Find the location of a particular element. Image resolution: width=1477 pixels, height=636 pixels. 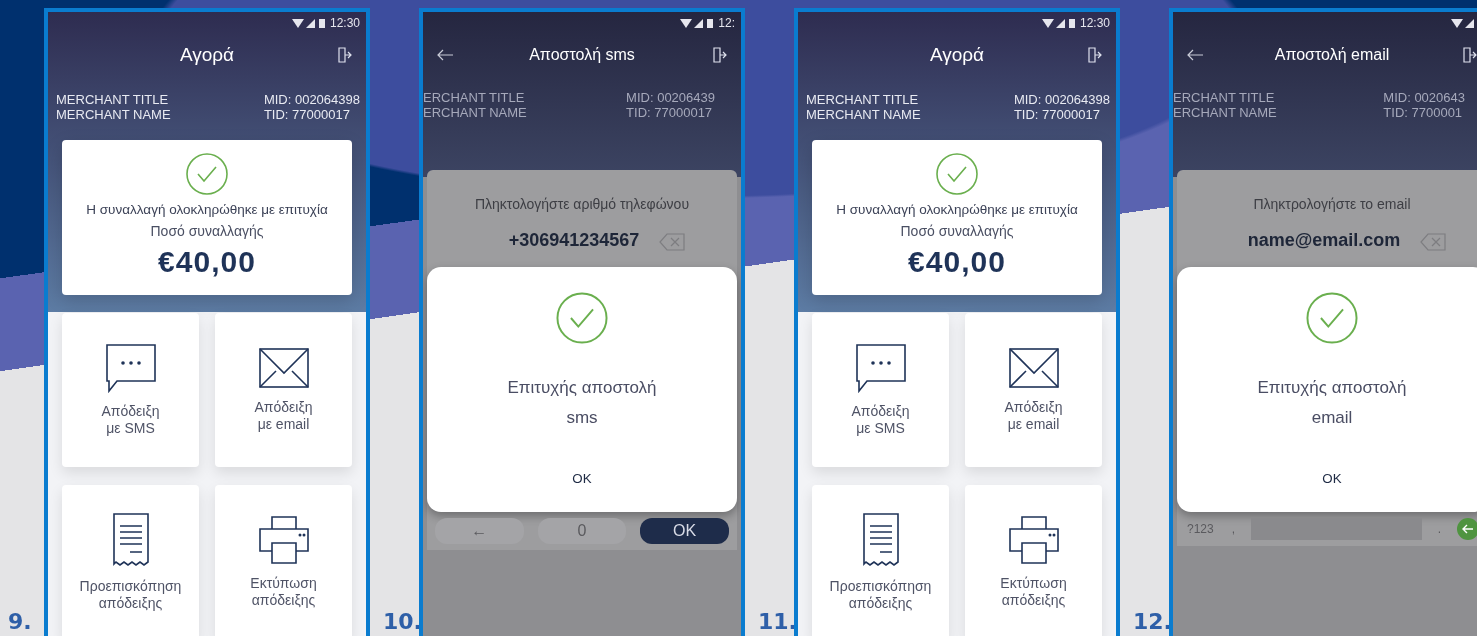

merchant-id: MID: 0020643 is located at coordinates (1424, 97).